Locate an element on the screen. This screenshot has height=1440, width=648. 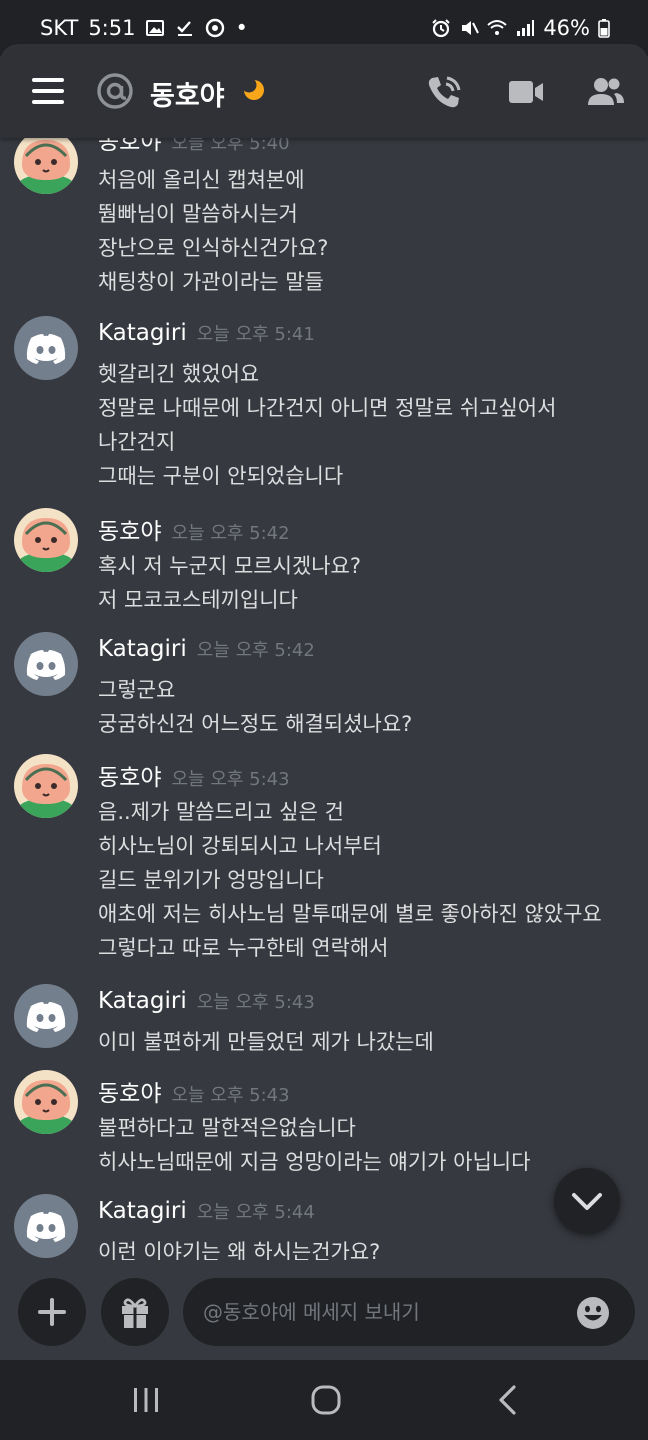
message-text: 궁굼하신건 어느정도 해결되셨나요? is located at coordinates (255, 724).